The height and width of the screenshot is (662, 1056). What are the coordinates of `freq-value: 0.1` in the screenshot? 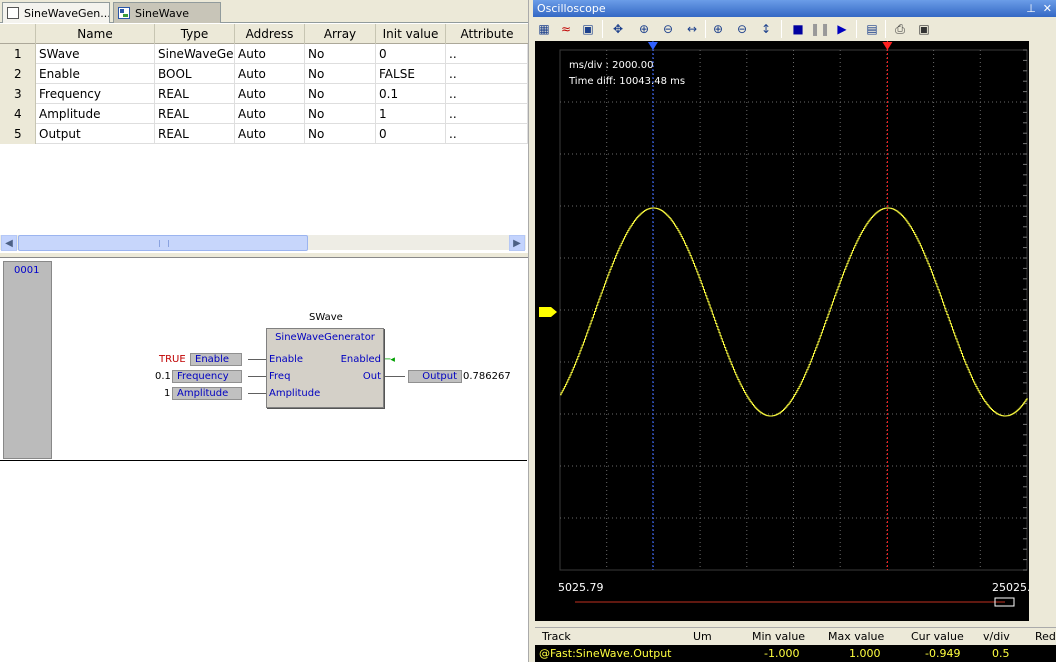 It's located at (163, 376).